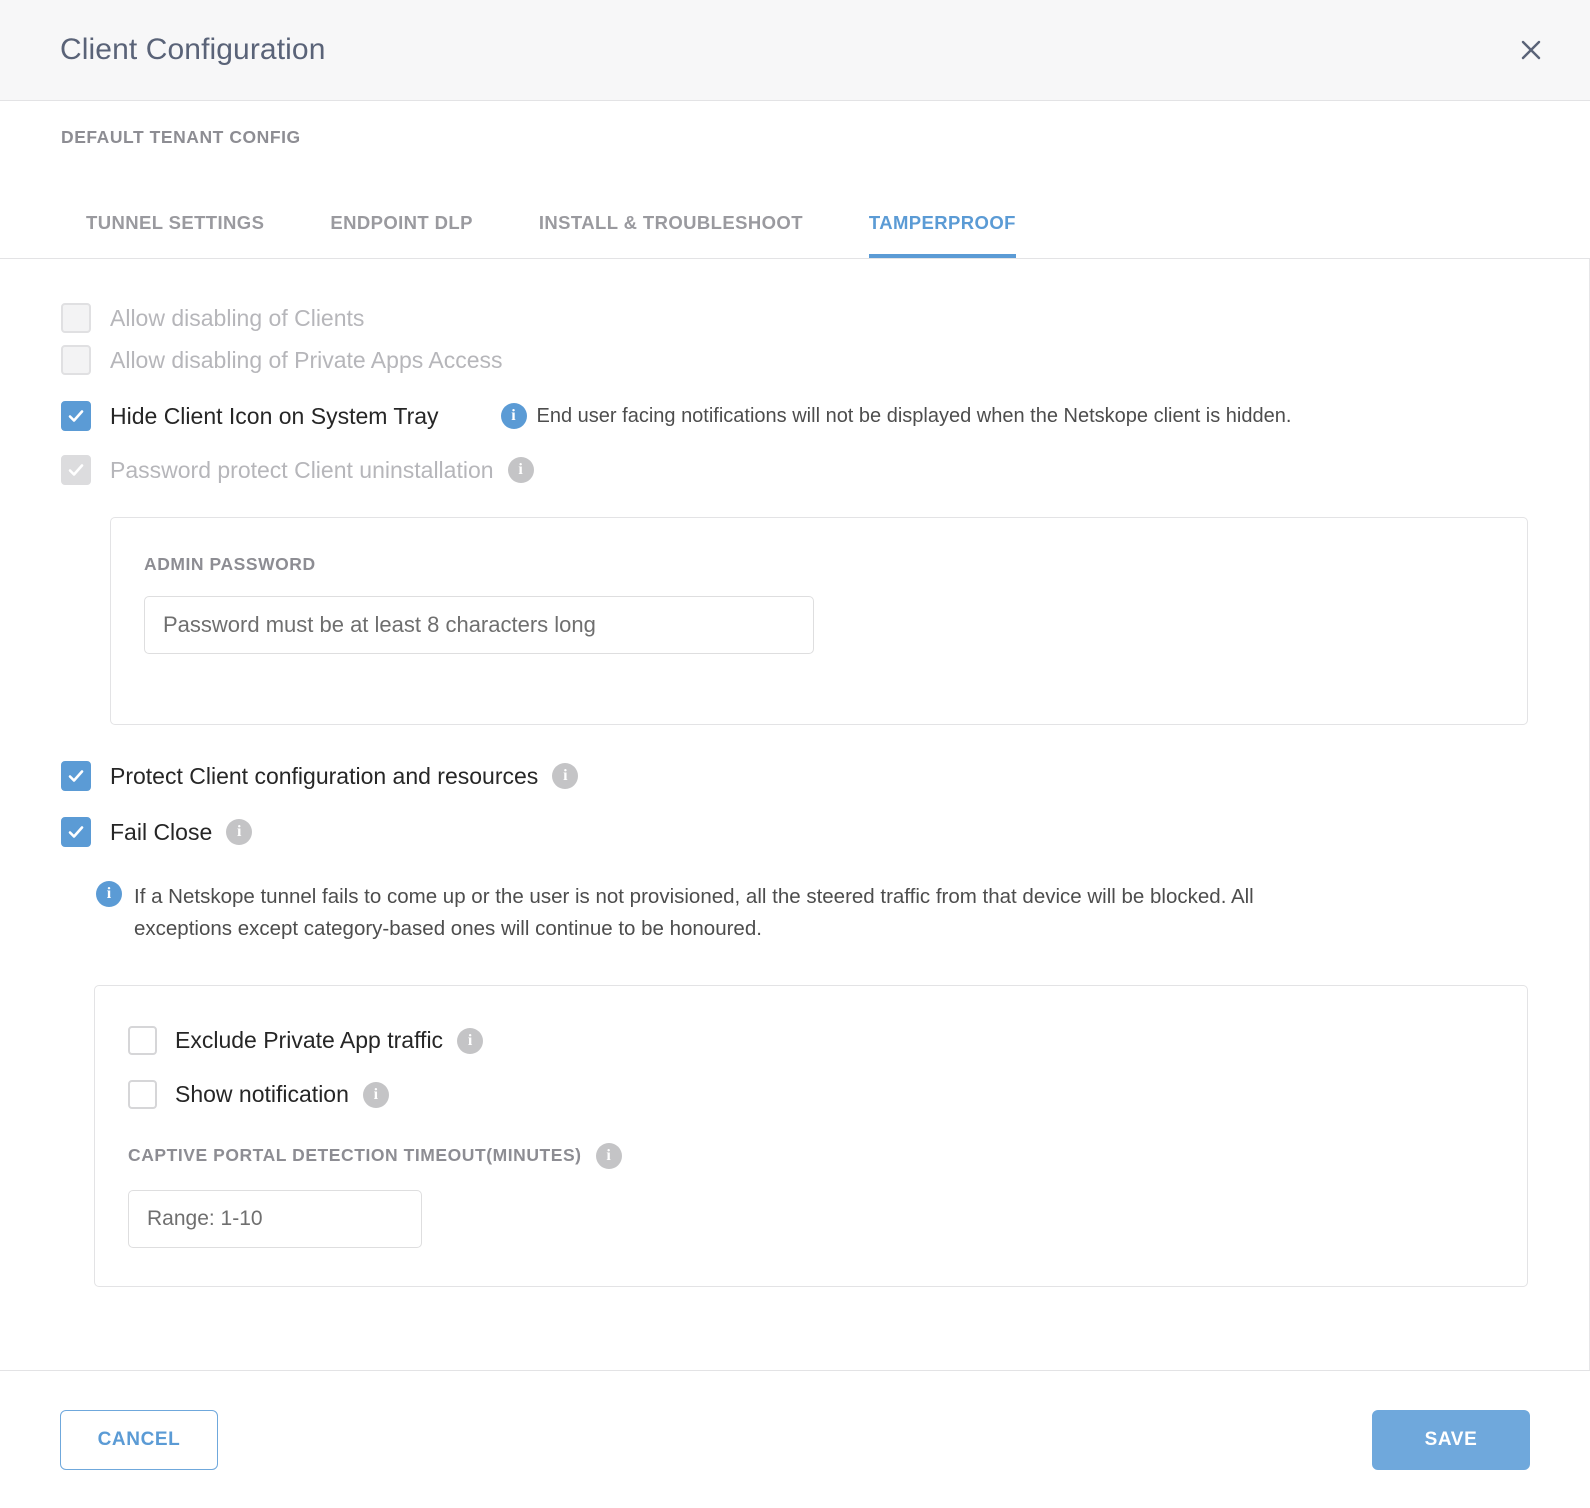 The image size is (1590, 1508). What do you see at coordinates (230, 564) in the screenshot?
I see `admin-password-label: ADMIN PASSWORD` at bounding box center [230, 564].